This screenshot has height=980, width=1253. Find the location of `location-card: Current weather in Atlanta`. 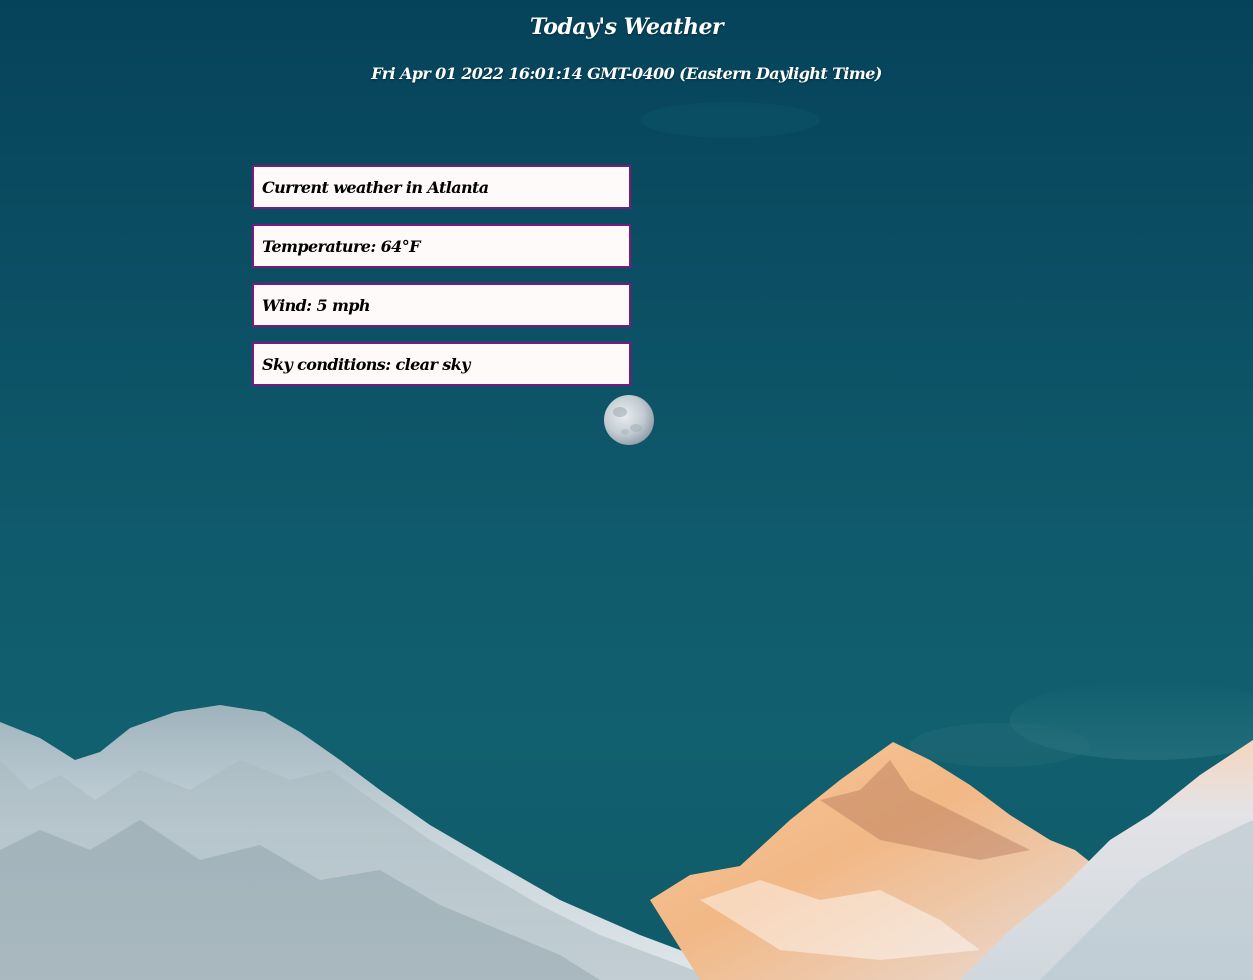

location-card: Current weather in Atlanta is located at coordinates (441, 187).